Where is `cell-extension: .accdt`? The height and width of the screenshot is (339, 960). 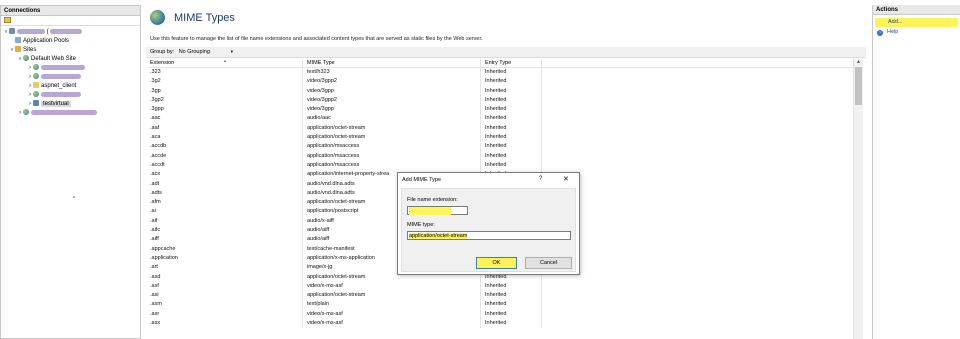 cell-extension: .accdt is located at coordinates (224, 165).